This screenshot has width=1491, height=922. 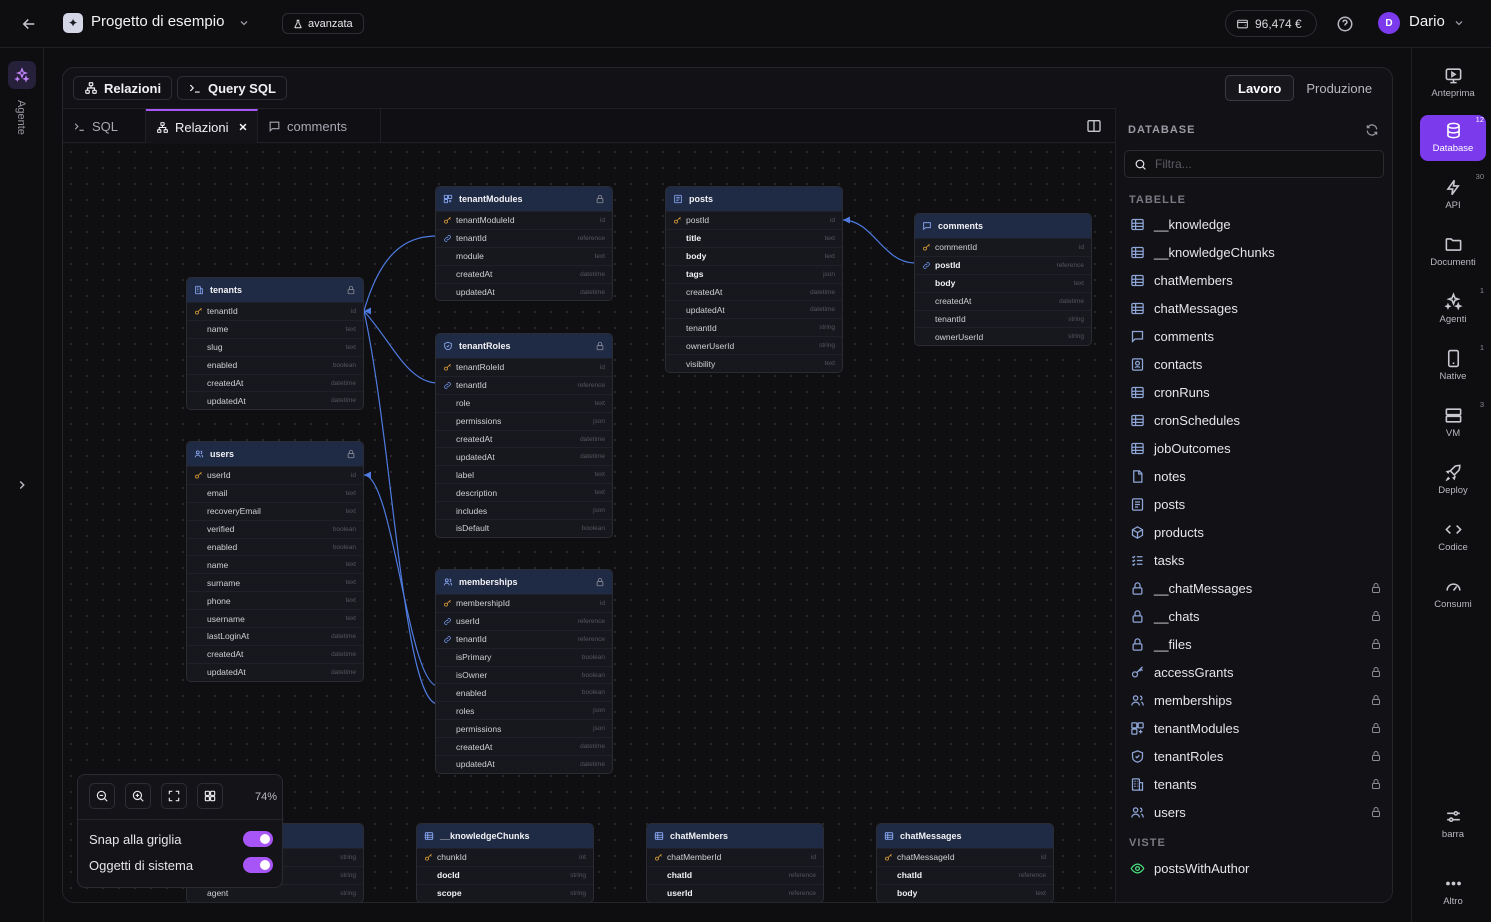 I want to click on er-column-row: postId id, so click(x=754, y=220).